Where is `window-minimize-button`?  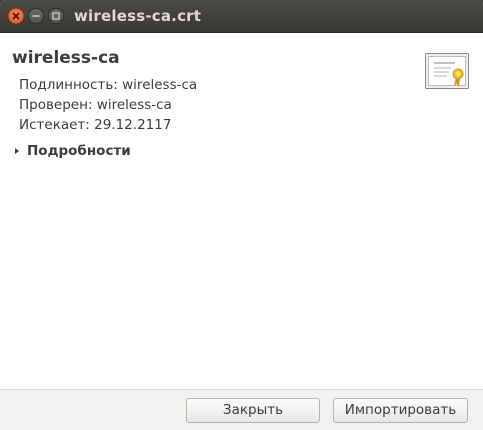 window-minimize-button is located at coordinates (36, 16).